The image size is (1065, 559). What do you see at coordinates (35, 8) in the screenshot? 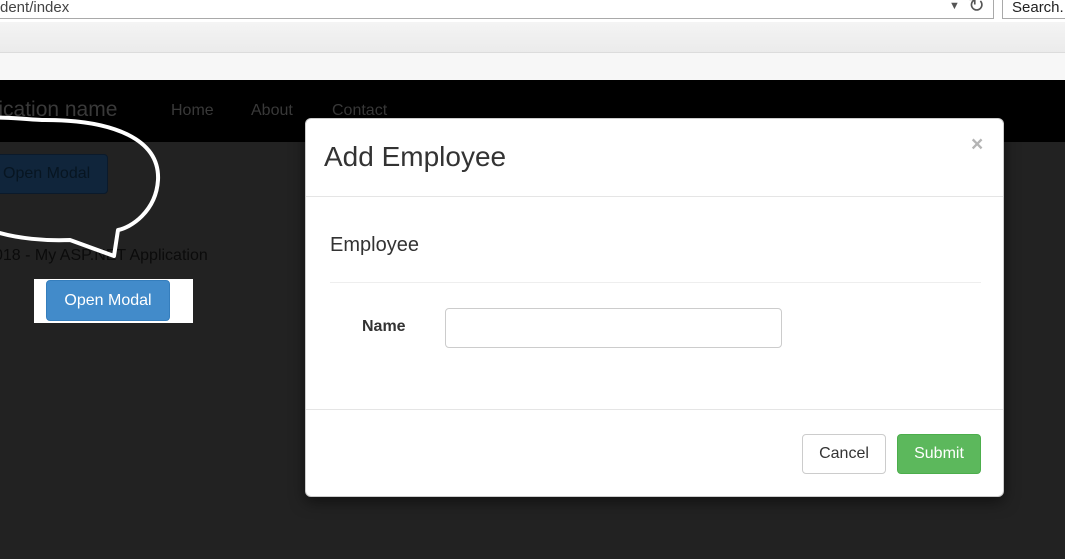
I see `url-text: dent/index` at bounding box center [35, 8].